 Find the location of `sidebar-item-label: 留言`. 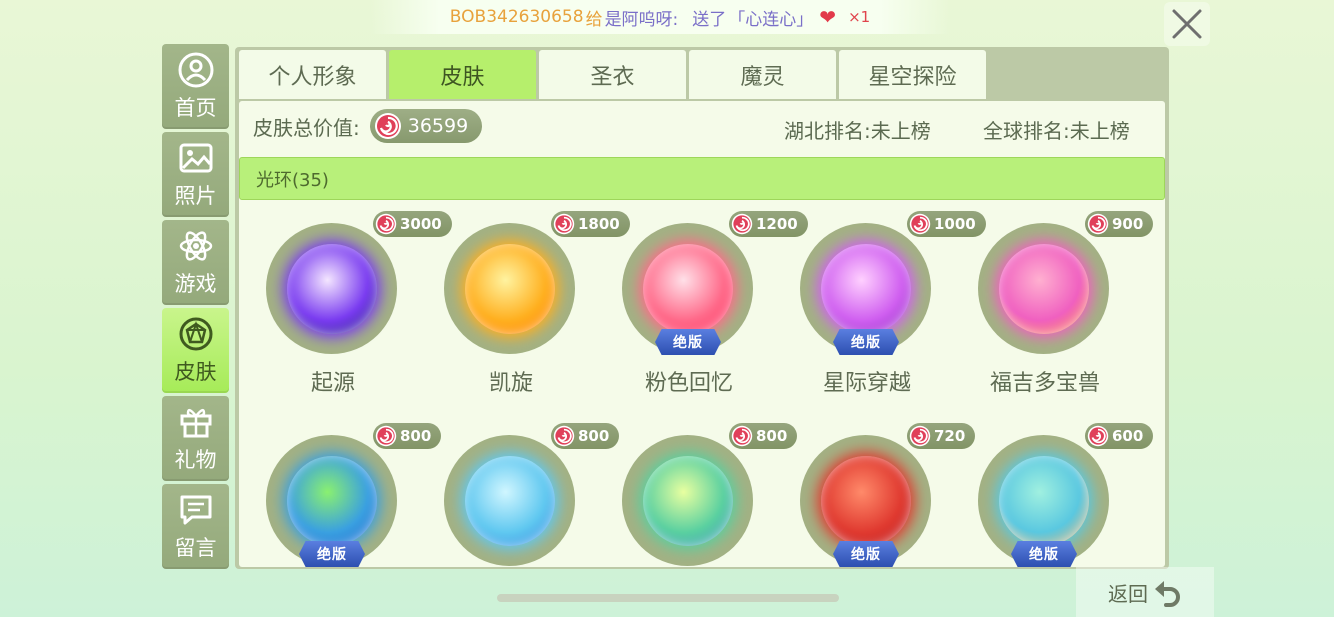

sidebar-item-label: 留言 is located at coordinates (195, 547).